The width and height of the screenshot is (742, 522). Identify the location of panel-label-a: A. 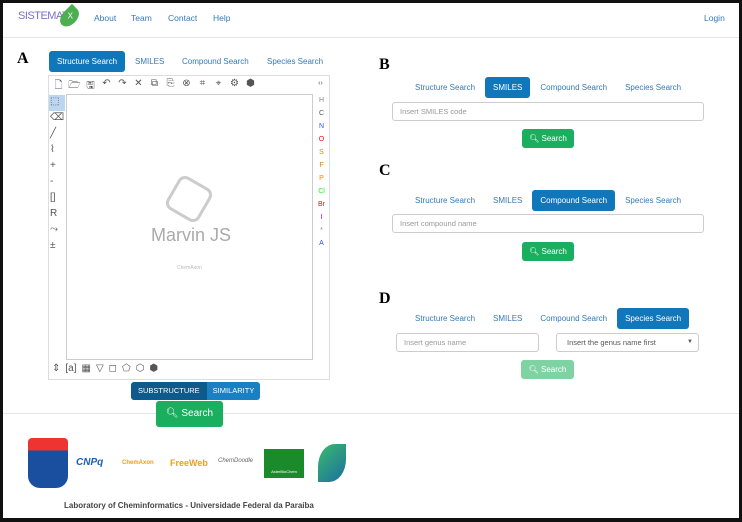
(23, 58).